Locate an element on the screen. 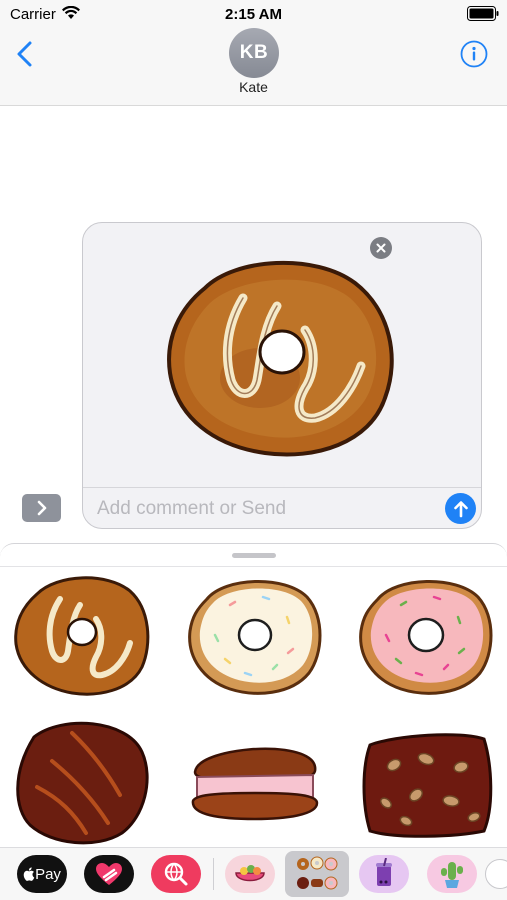 This screenshot has width=507, height=900. expand-apps-button is located at coordinates (41, 508).